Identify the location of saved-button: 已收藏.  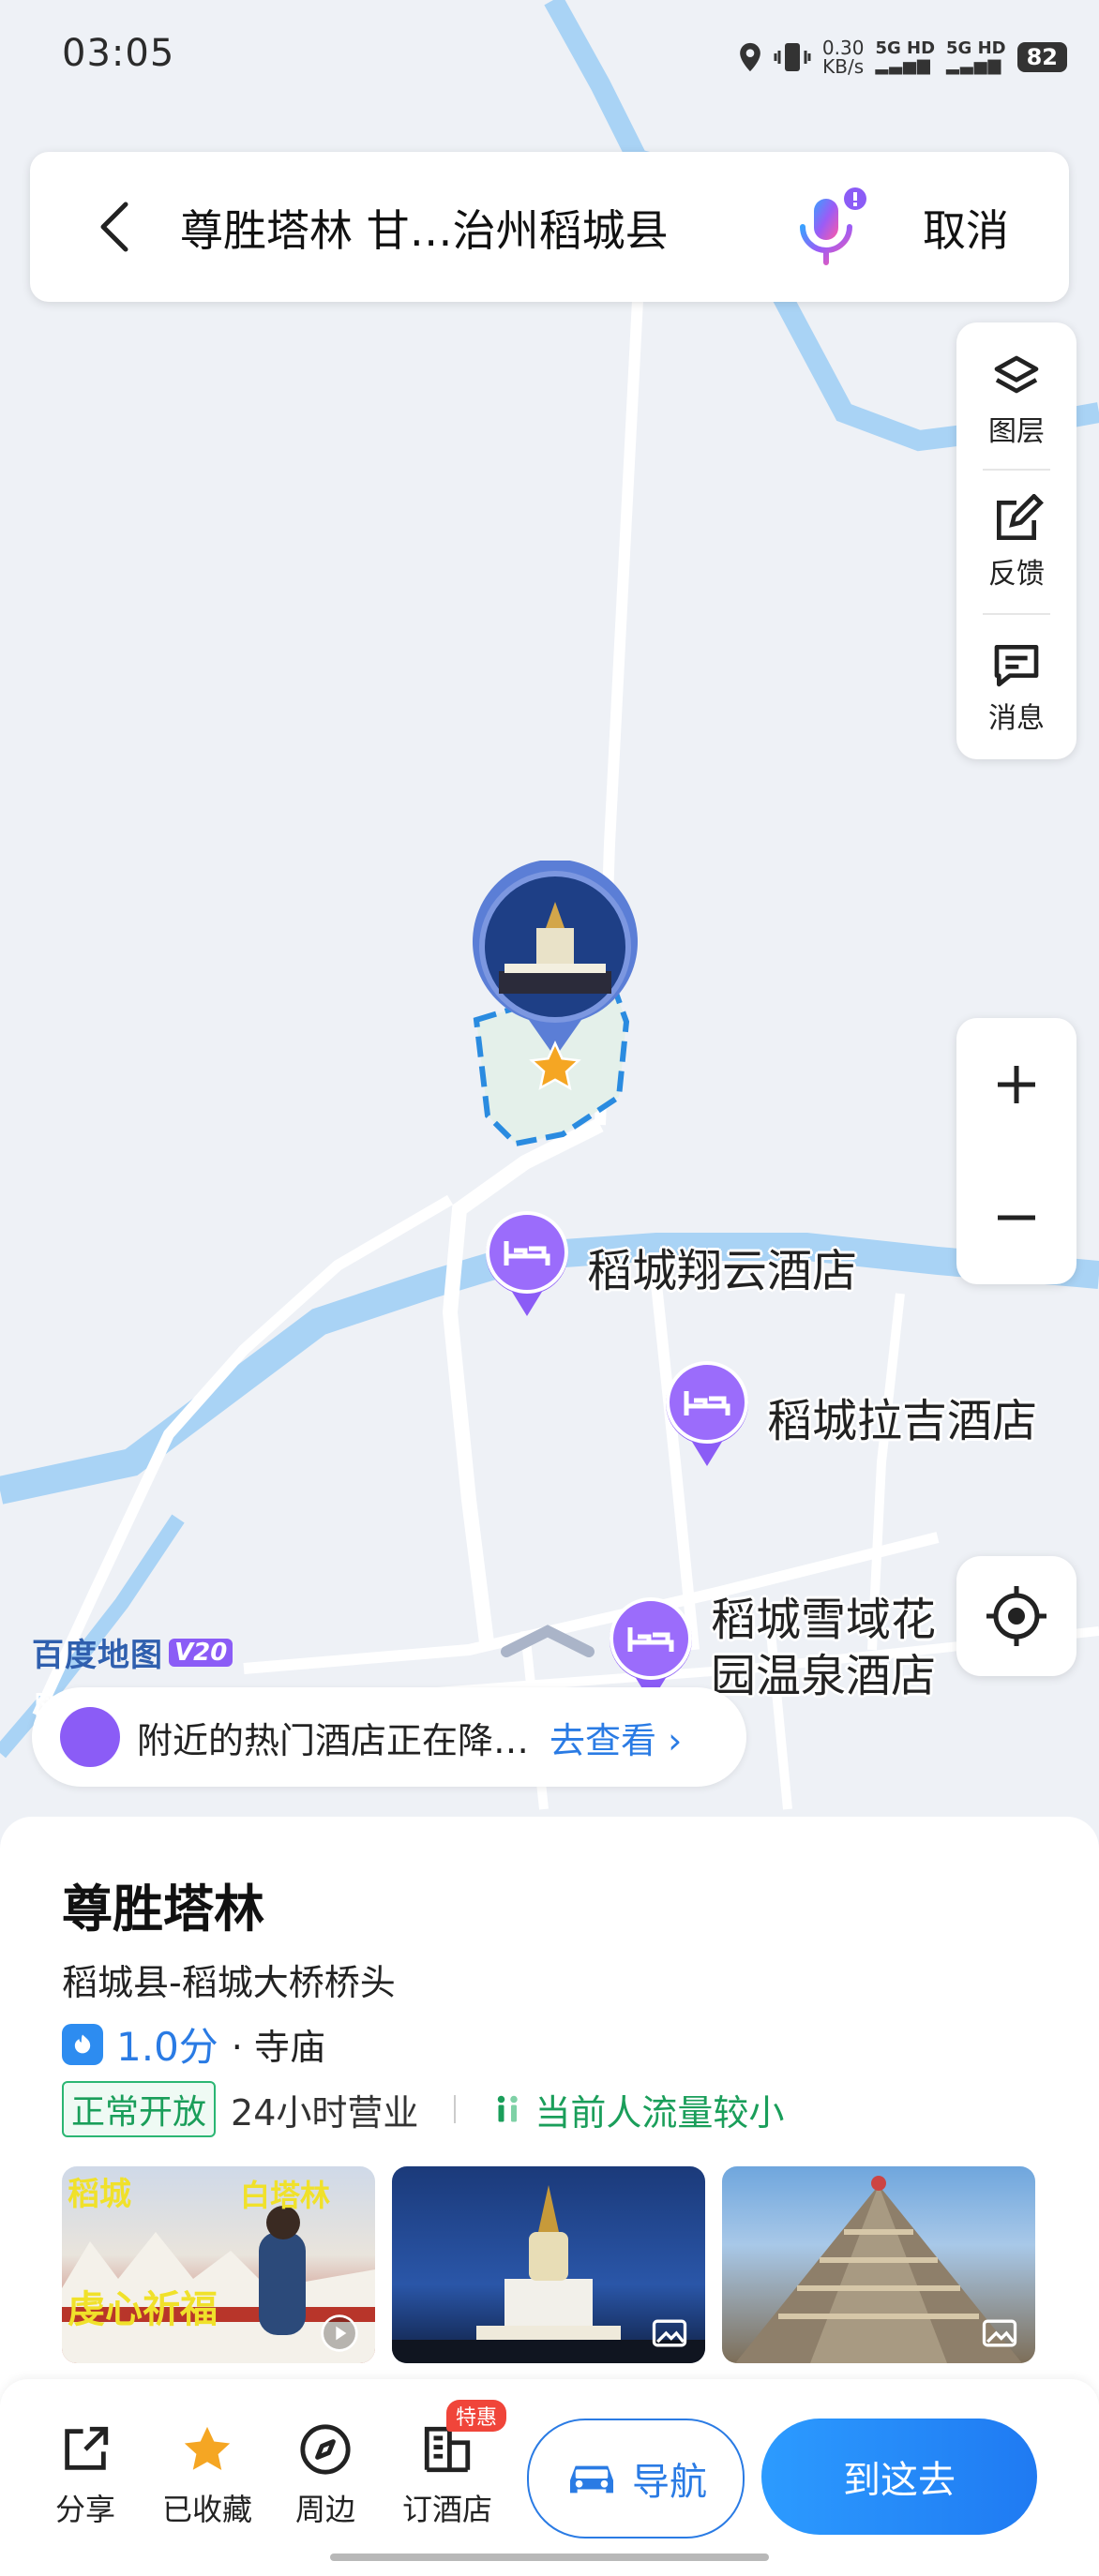
(207, 2475).